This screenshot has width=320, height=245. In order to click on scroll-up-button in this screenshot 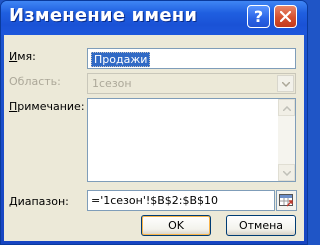, I will do `click(286, 107)`.